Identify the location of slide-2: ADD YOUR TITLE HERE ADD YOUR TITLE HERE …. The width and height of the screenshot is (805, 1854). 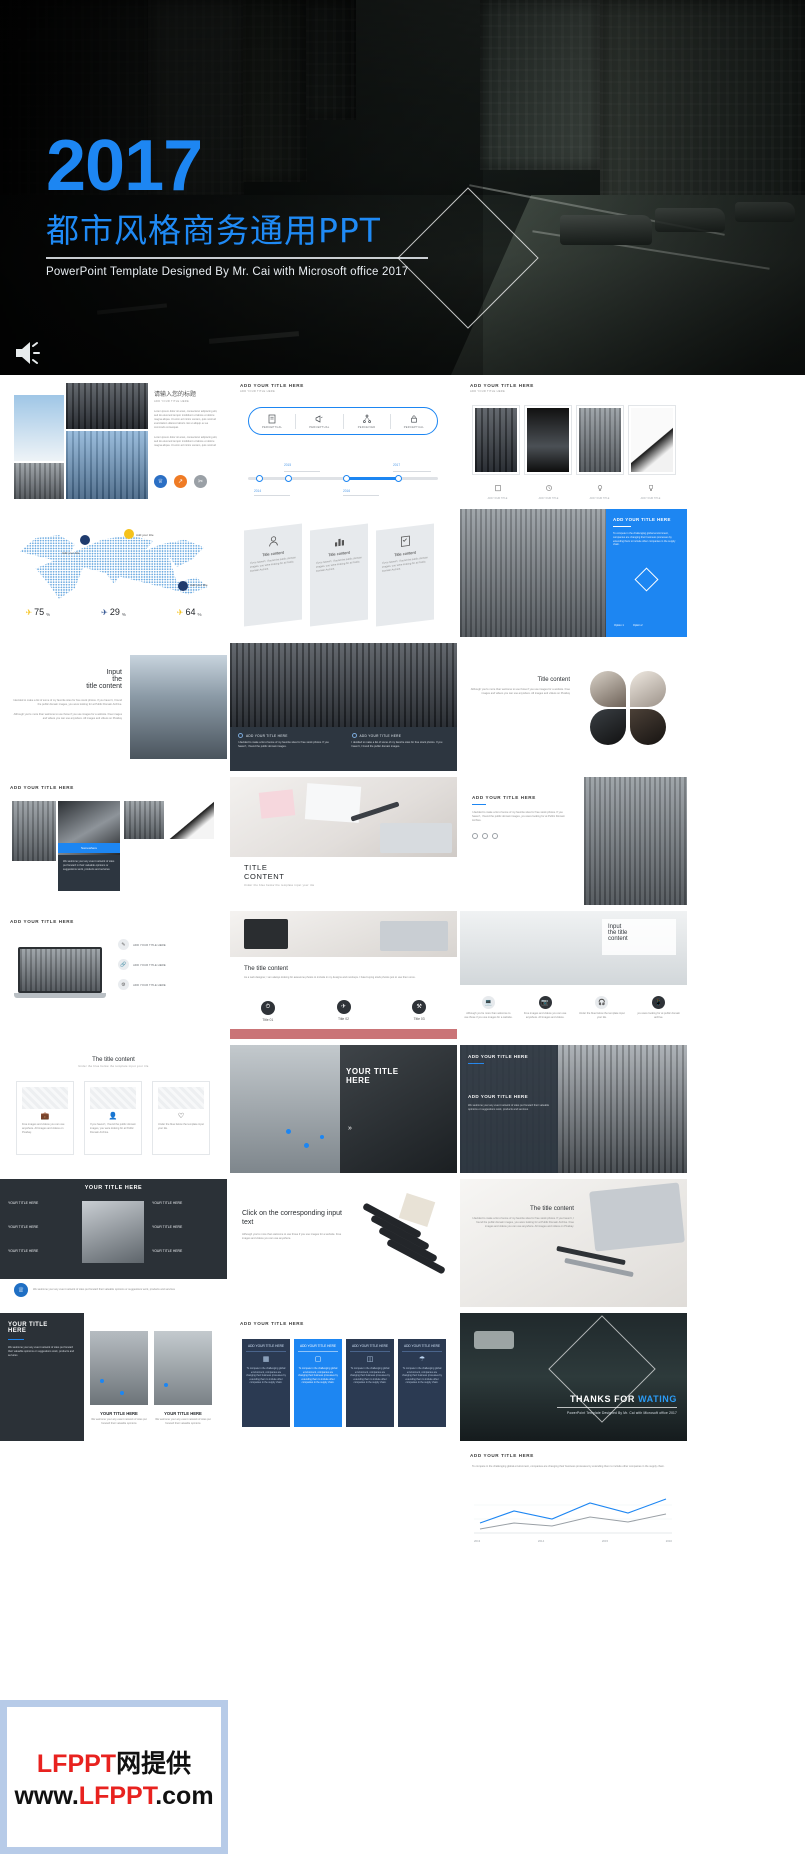
(343, 439).